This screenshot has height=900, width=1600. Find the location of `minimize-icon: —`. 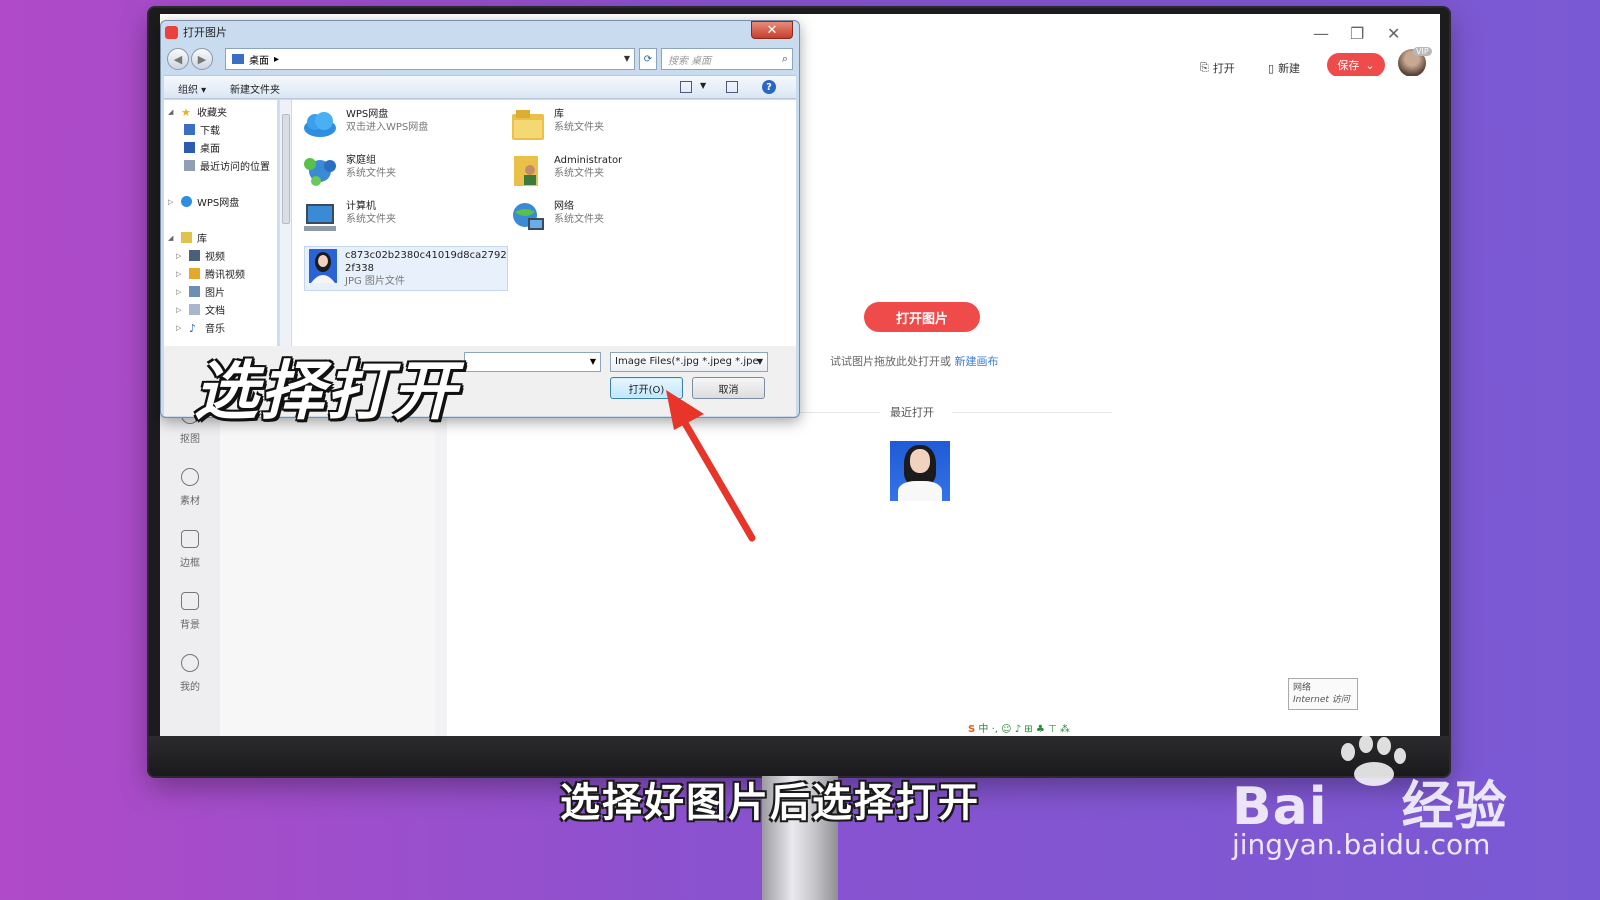

minimize-icon: — is located at coordinates (1321, 33).